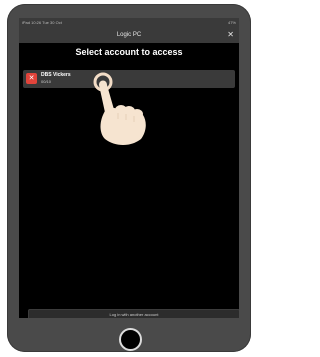  Describe the element at coordinates (56, 75) in the screenshot. I see `account-name: DBS Vickers` at that location.